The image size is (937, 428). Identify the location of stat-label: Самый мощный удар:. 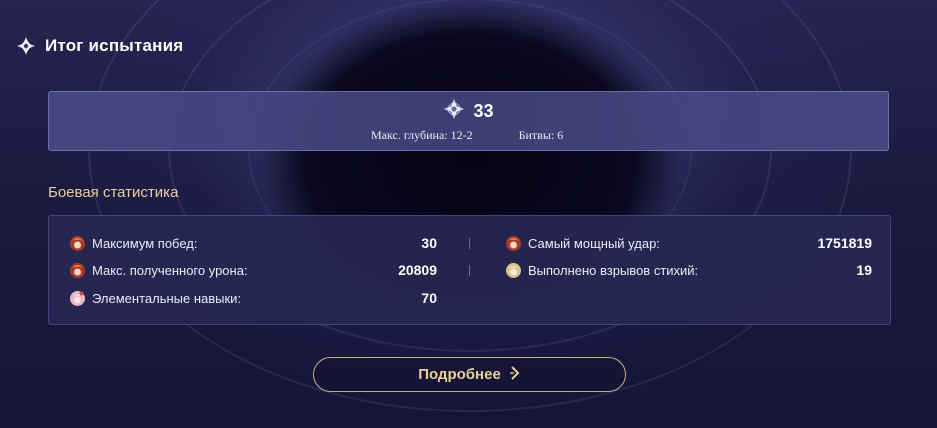
(594, 243).